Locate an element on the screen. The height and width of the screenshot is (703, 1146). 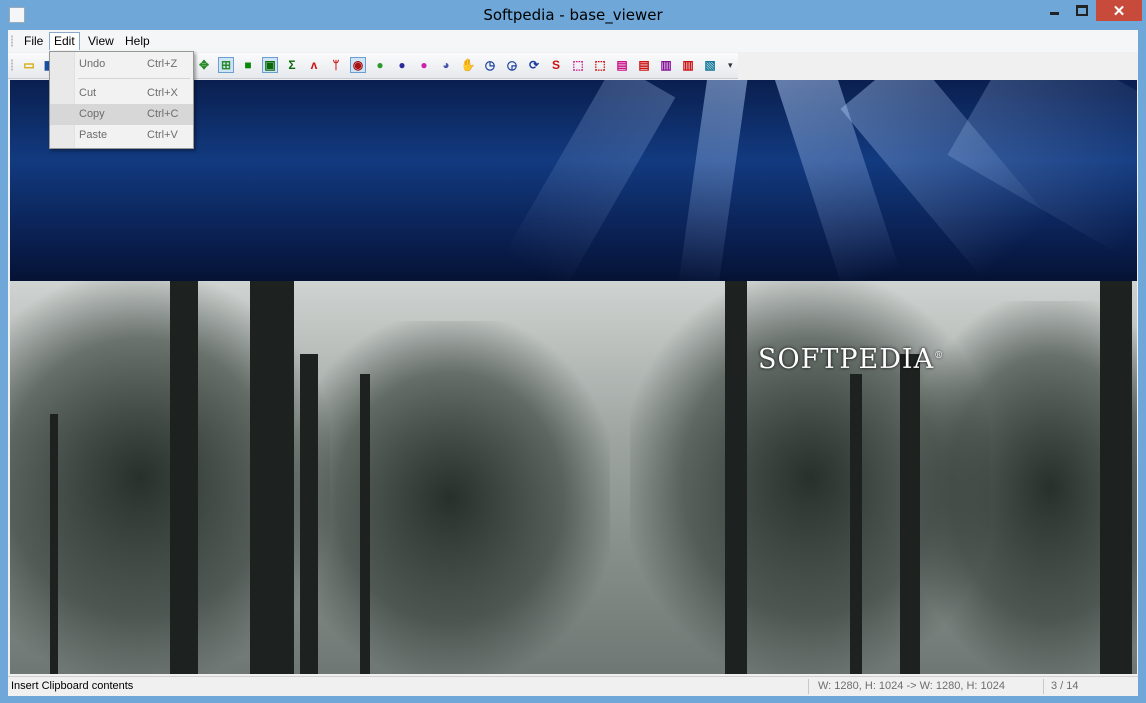
rectangle-icon: ■ is located at coordinates (248, 65).